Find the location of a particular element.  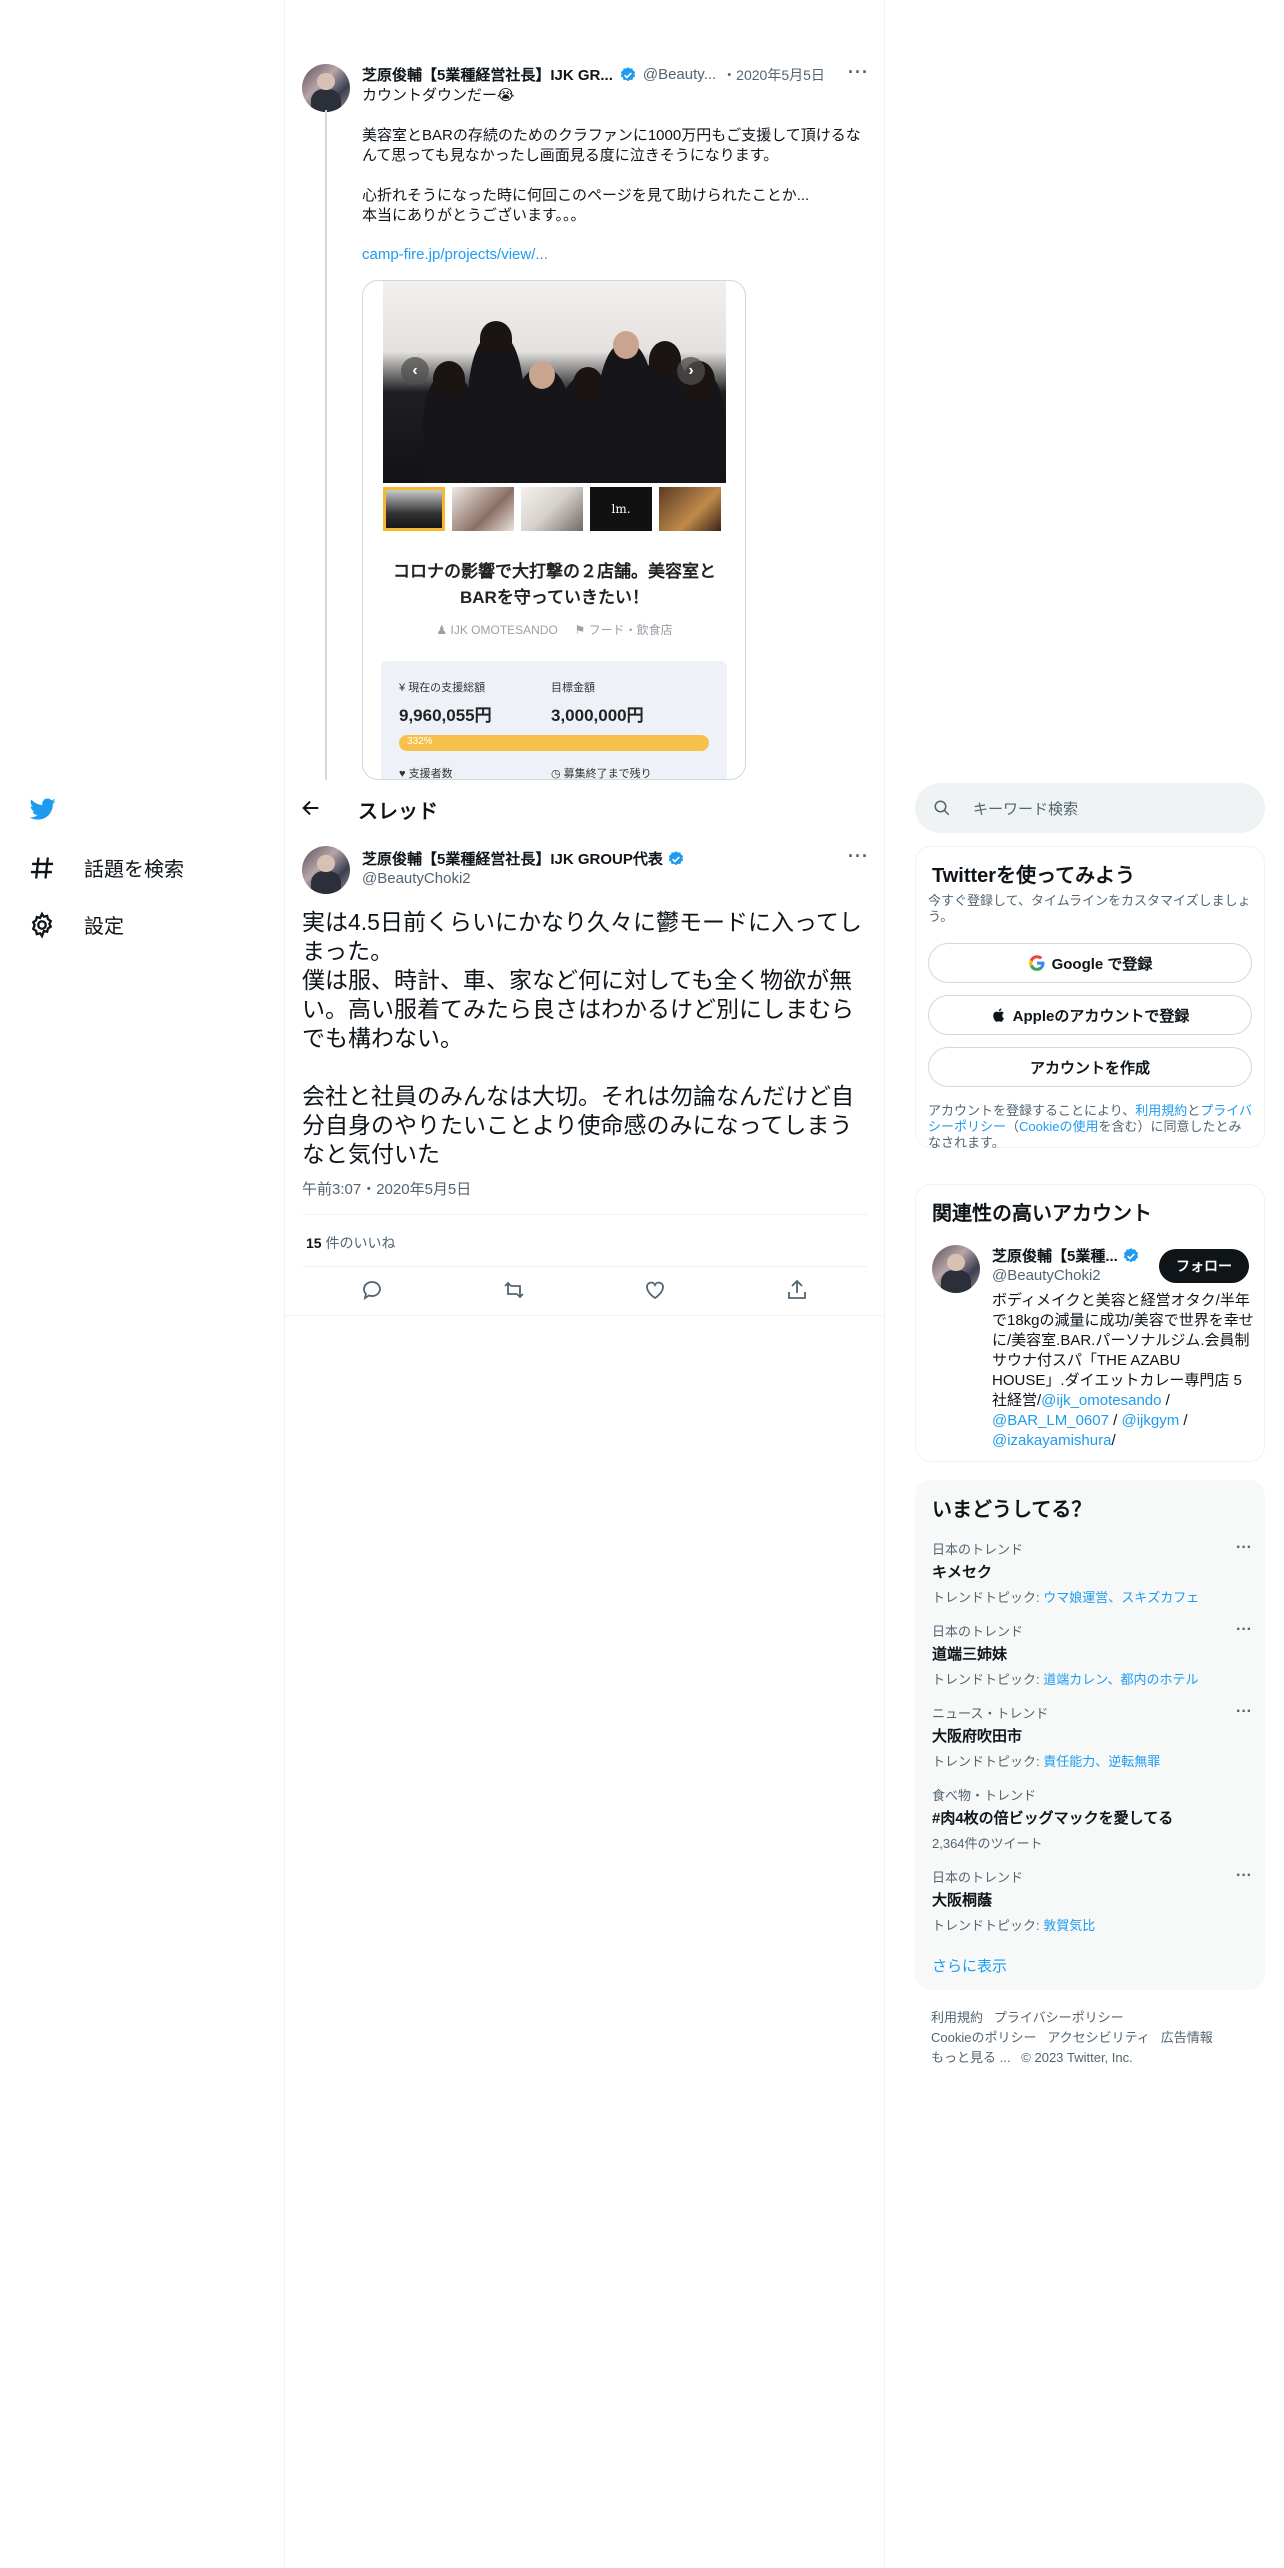

carousel-thumbnails: lm. is located at coordinates (552, 509).